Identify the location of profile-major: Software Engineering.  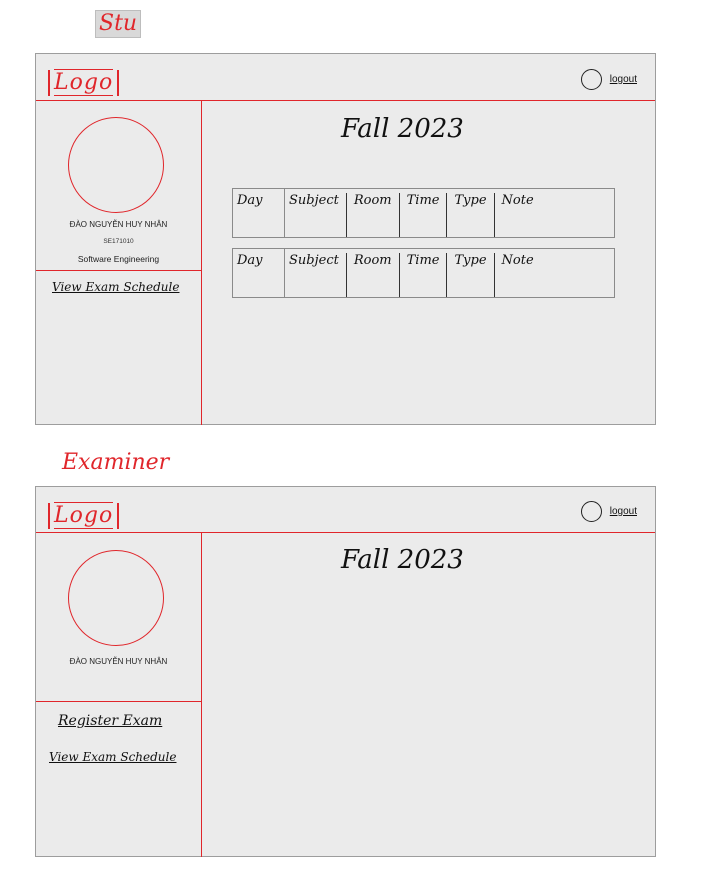
(118, 259).